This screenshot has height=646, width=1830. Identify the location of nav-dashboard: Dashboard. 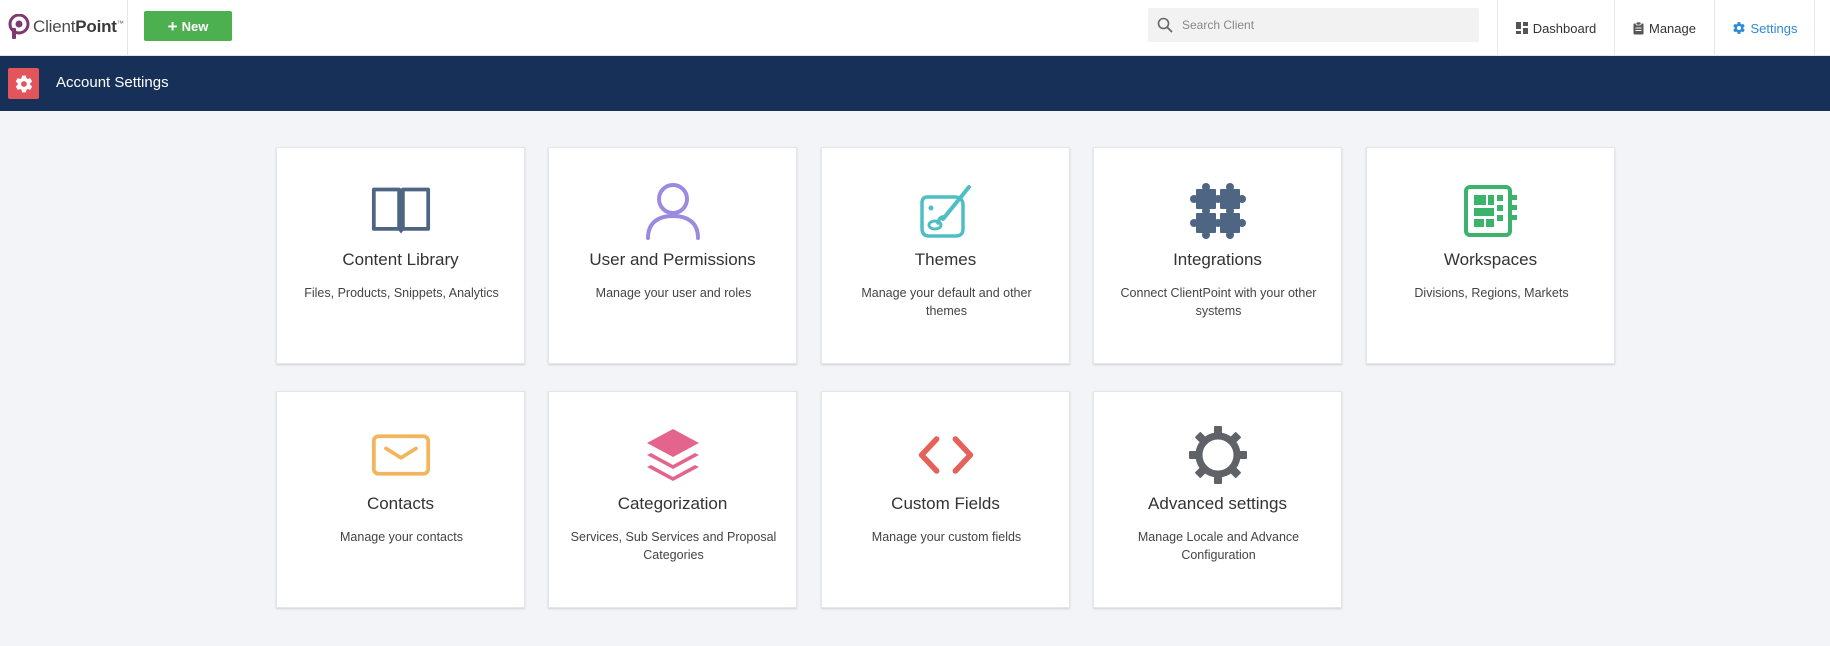
(1555, 28).